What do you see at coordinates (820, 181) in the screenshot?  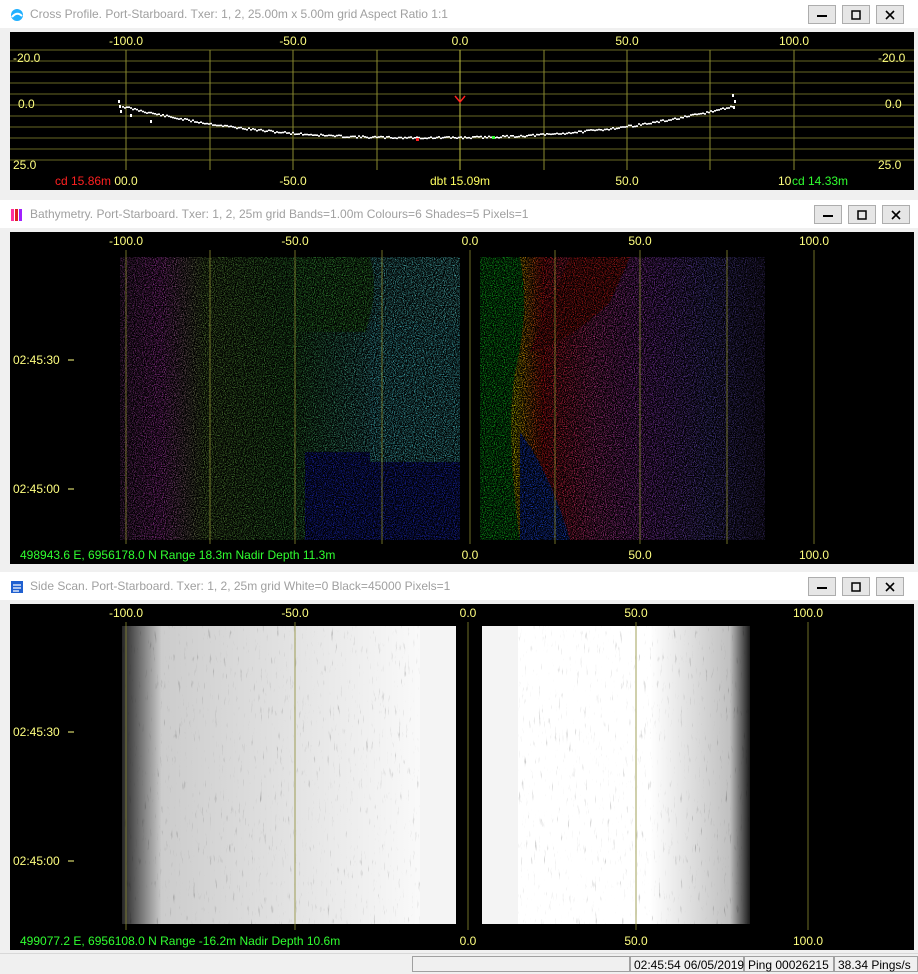 I see `stbd-depth-readout: cd 14.33m` at bounding box center [820, 181].